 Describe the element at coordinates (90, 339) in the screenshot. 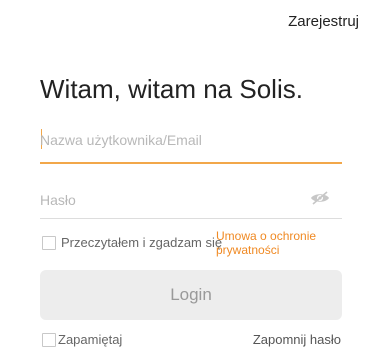

I see `remember-label: Zapamiętaj` at that location.